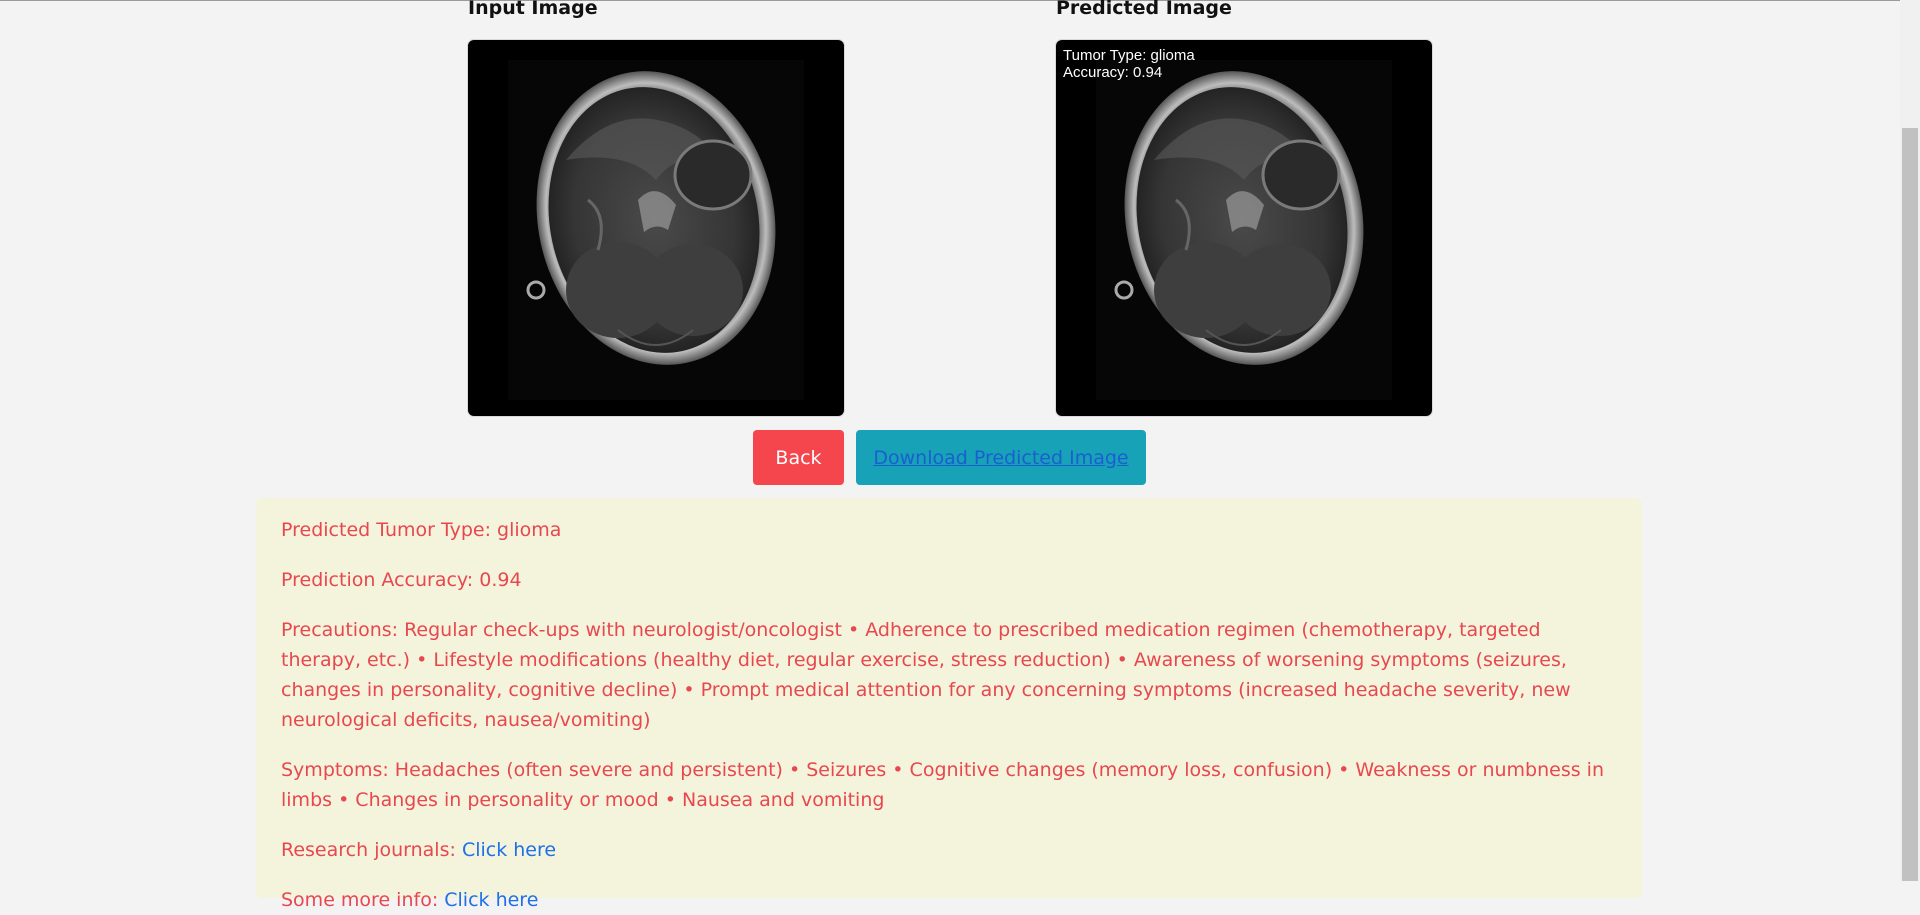 The image size is (1920, 915). I want to click on research-journals-link: Click here, so click(509, 850).